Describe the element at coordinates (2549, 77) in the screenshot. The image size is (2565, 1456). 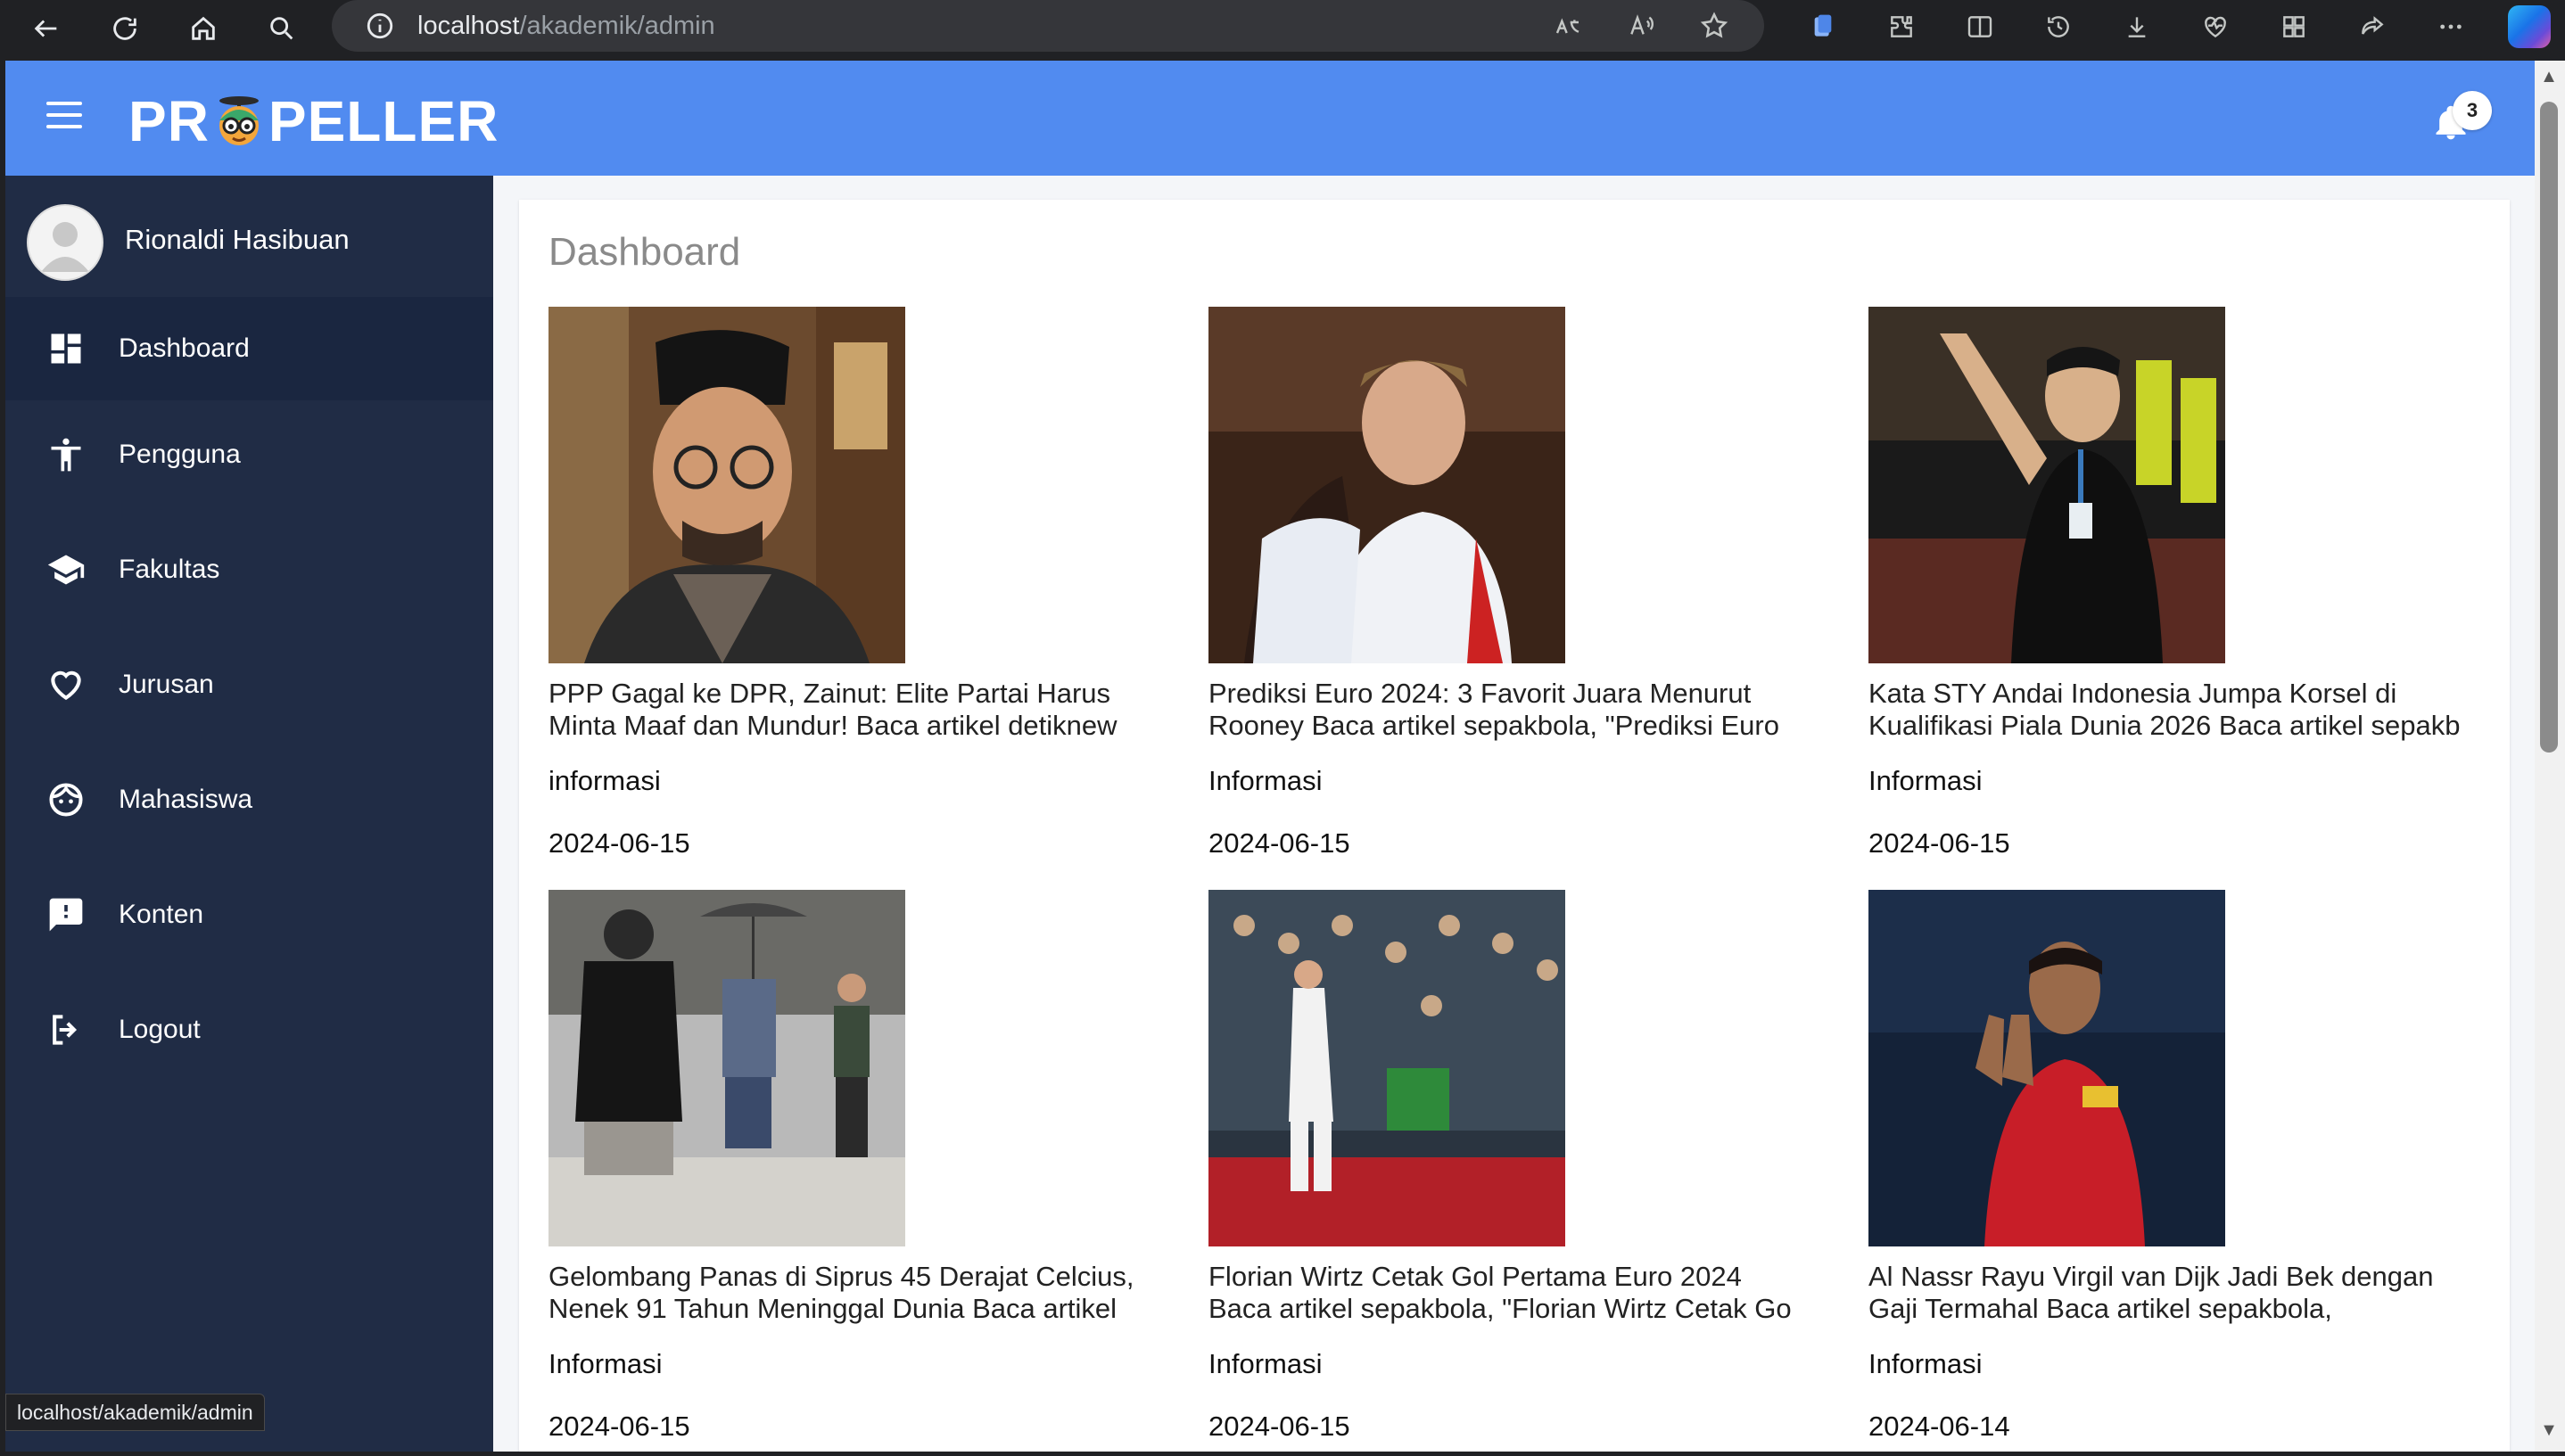
I see `scroll-up-arrow-icon: ▲` at that location.